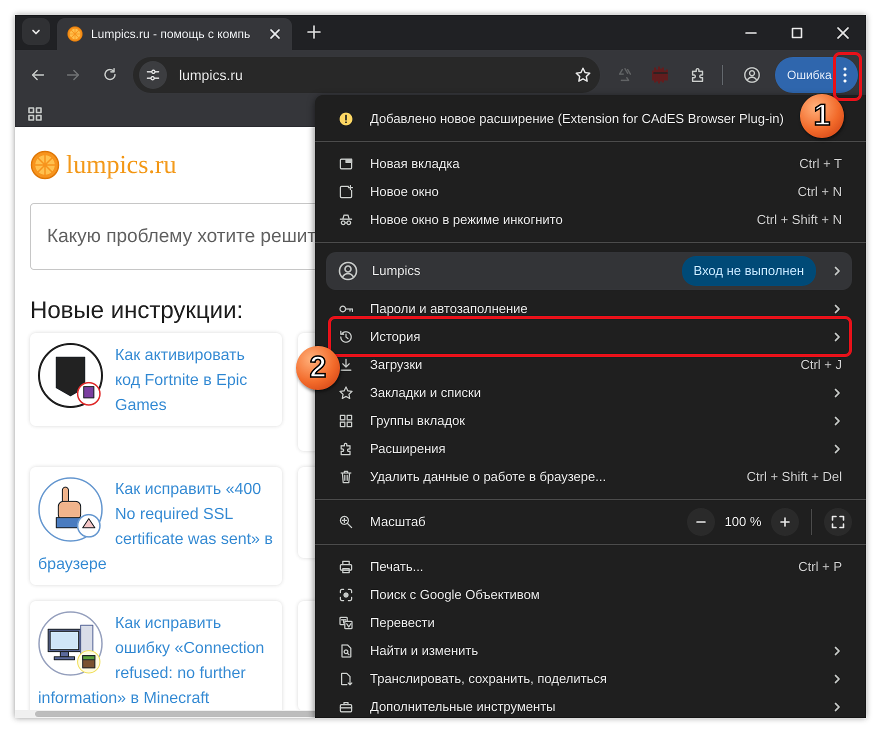  What do you see at coordinates (346, 192) in the screenshot?
I see `new-window-icon` at bounding box center [346, 192].